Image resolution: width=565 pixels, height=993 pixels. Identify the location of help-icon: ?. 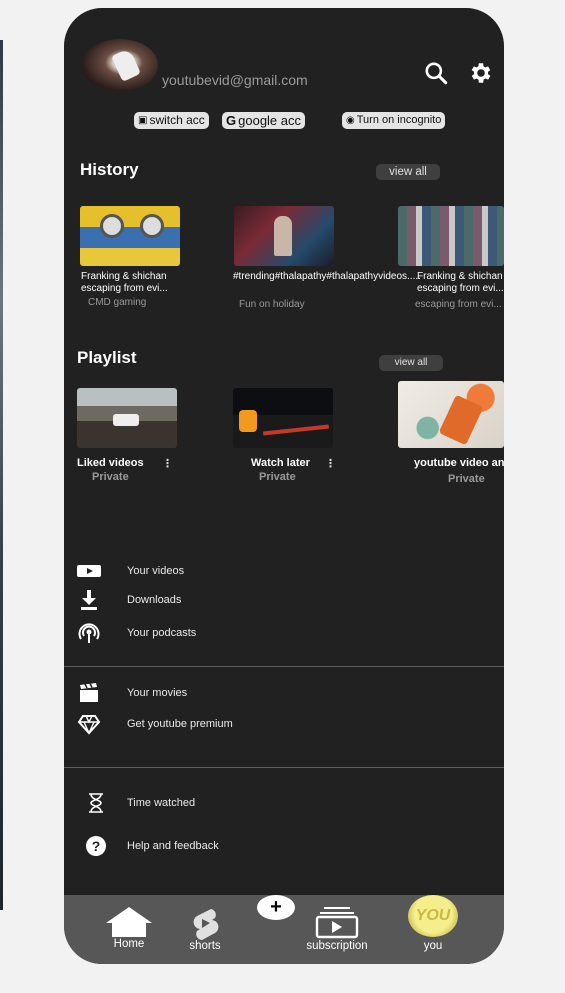
(96, 846).